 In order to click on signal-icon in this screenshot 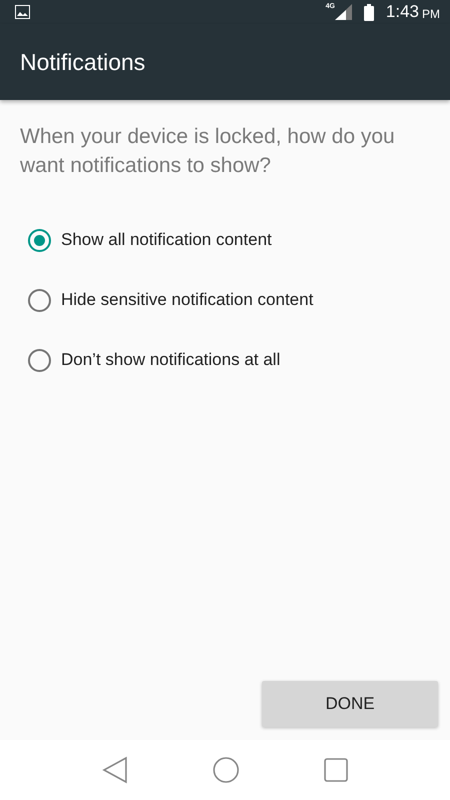, I will do `click(343, 12)`.